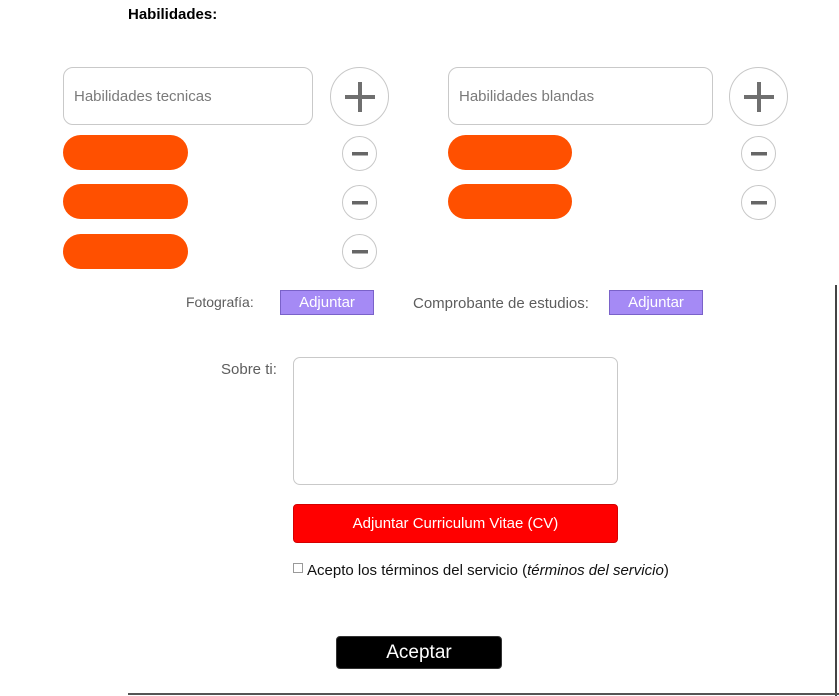  What do you see at coordinates (483, 694) in the screenshot?
I see `bottom-divider` at bounding box center [483, 694].